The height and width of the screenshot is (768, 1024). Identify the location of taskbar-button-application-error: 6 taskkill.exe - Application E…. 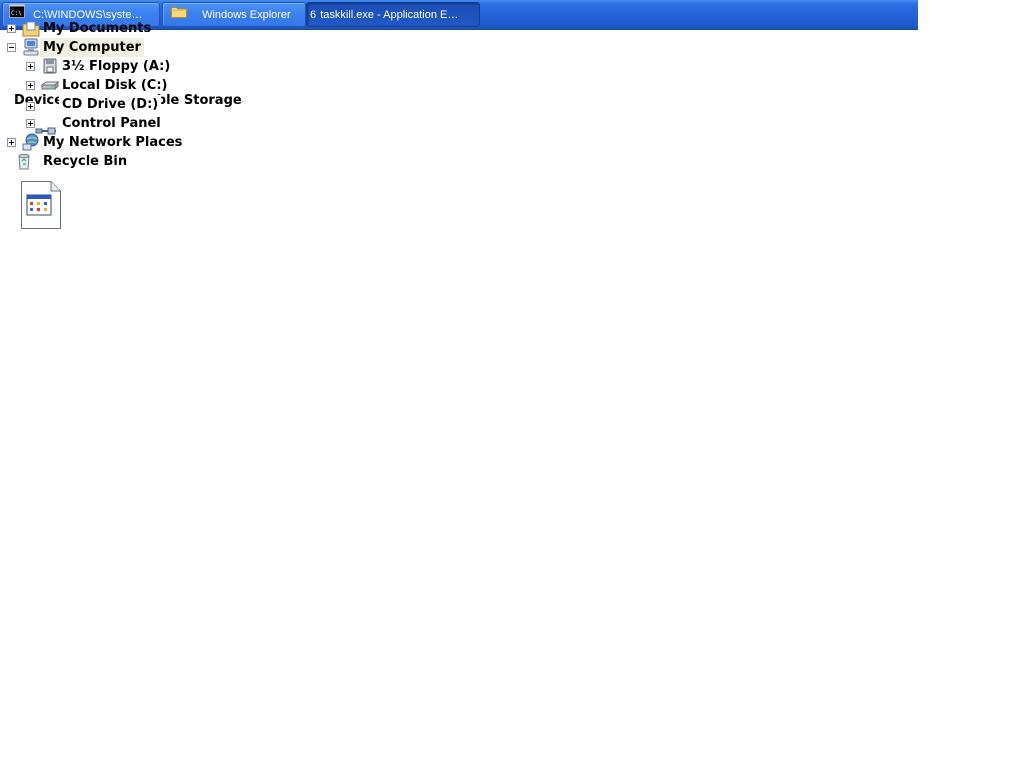
(393, 14).